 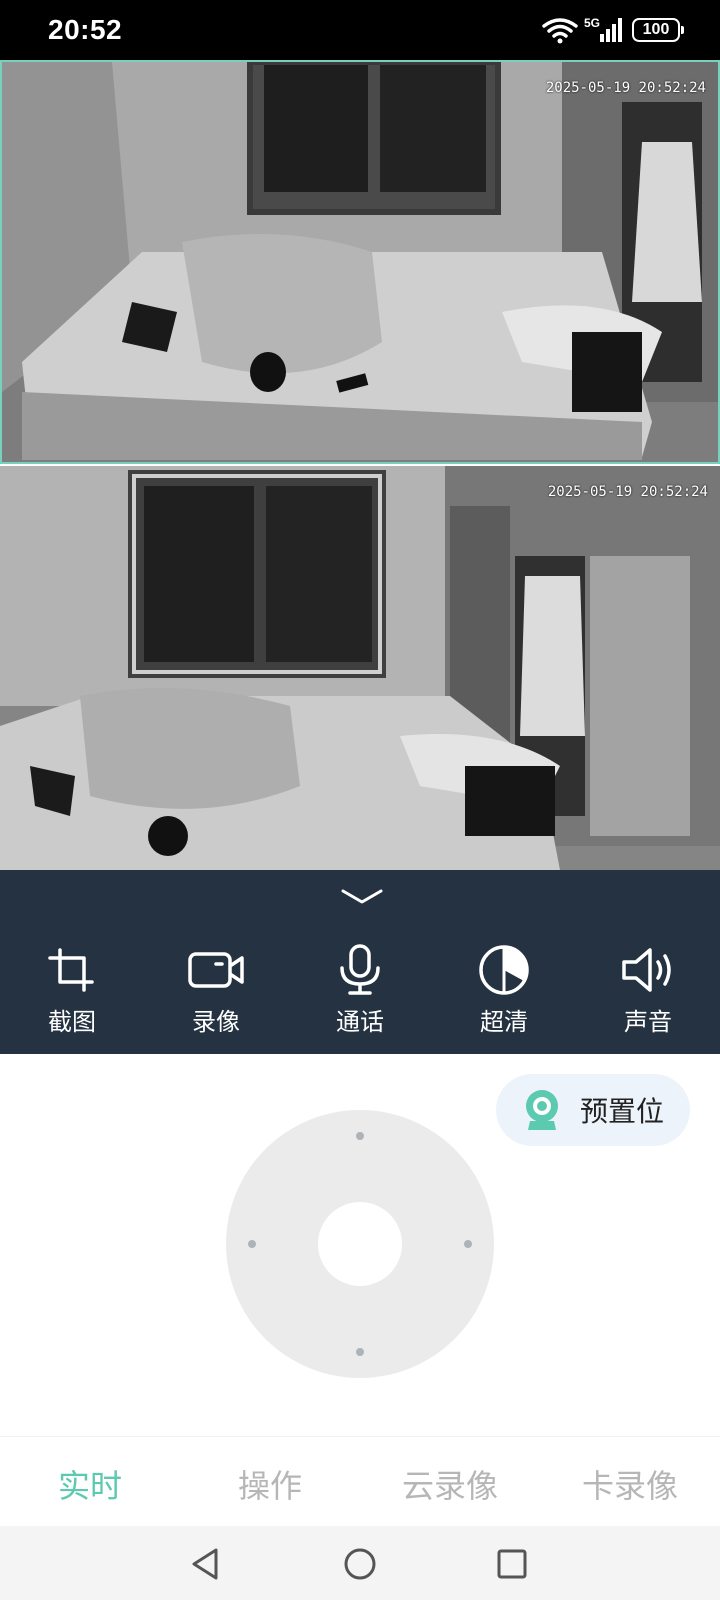 I want to click on camera-icon, so click(x=542, y=1110).